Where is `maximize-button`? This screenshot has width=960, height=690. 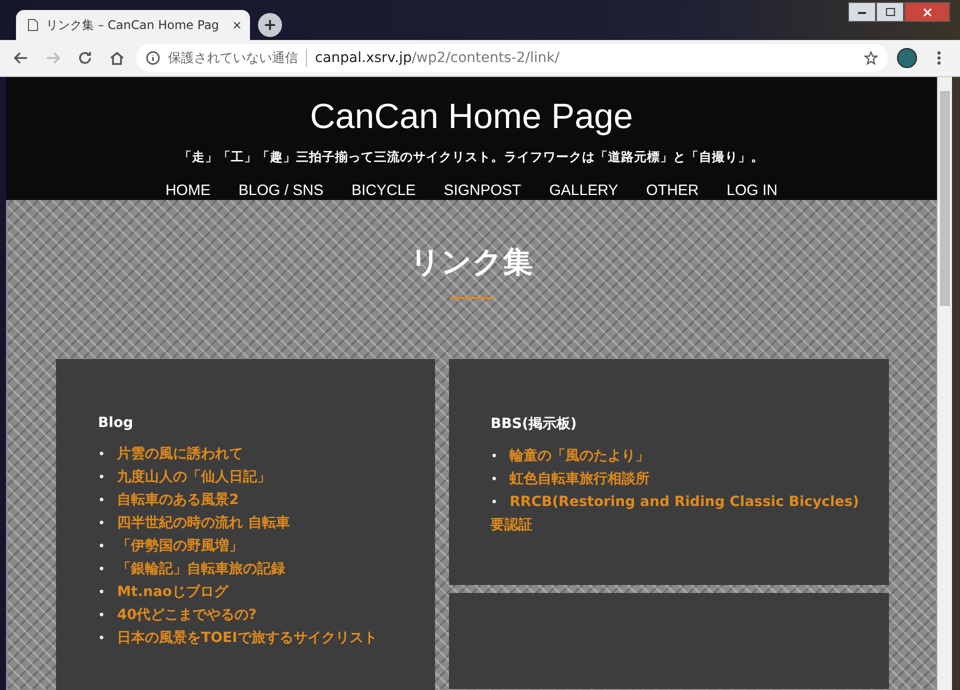
maximize-button is located at coordinates (890, 12).